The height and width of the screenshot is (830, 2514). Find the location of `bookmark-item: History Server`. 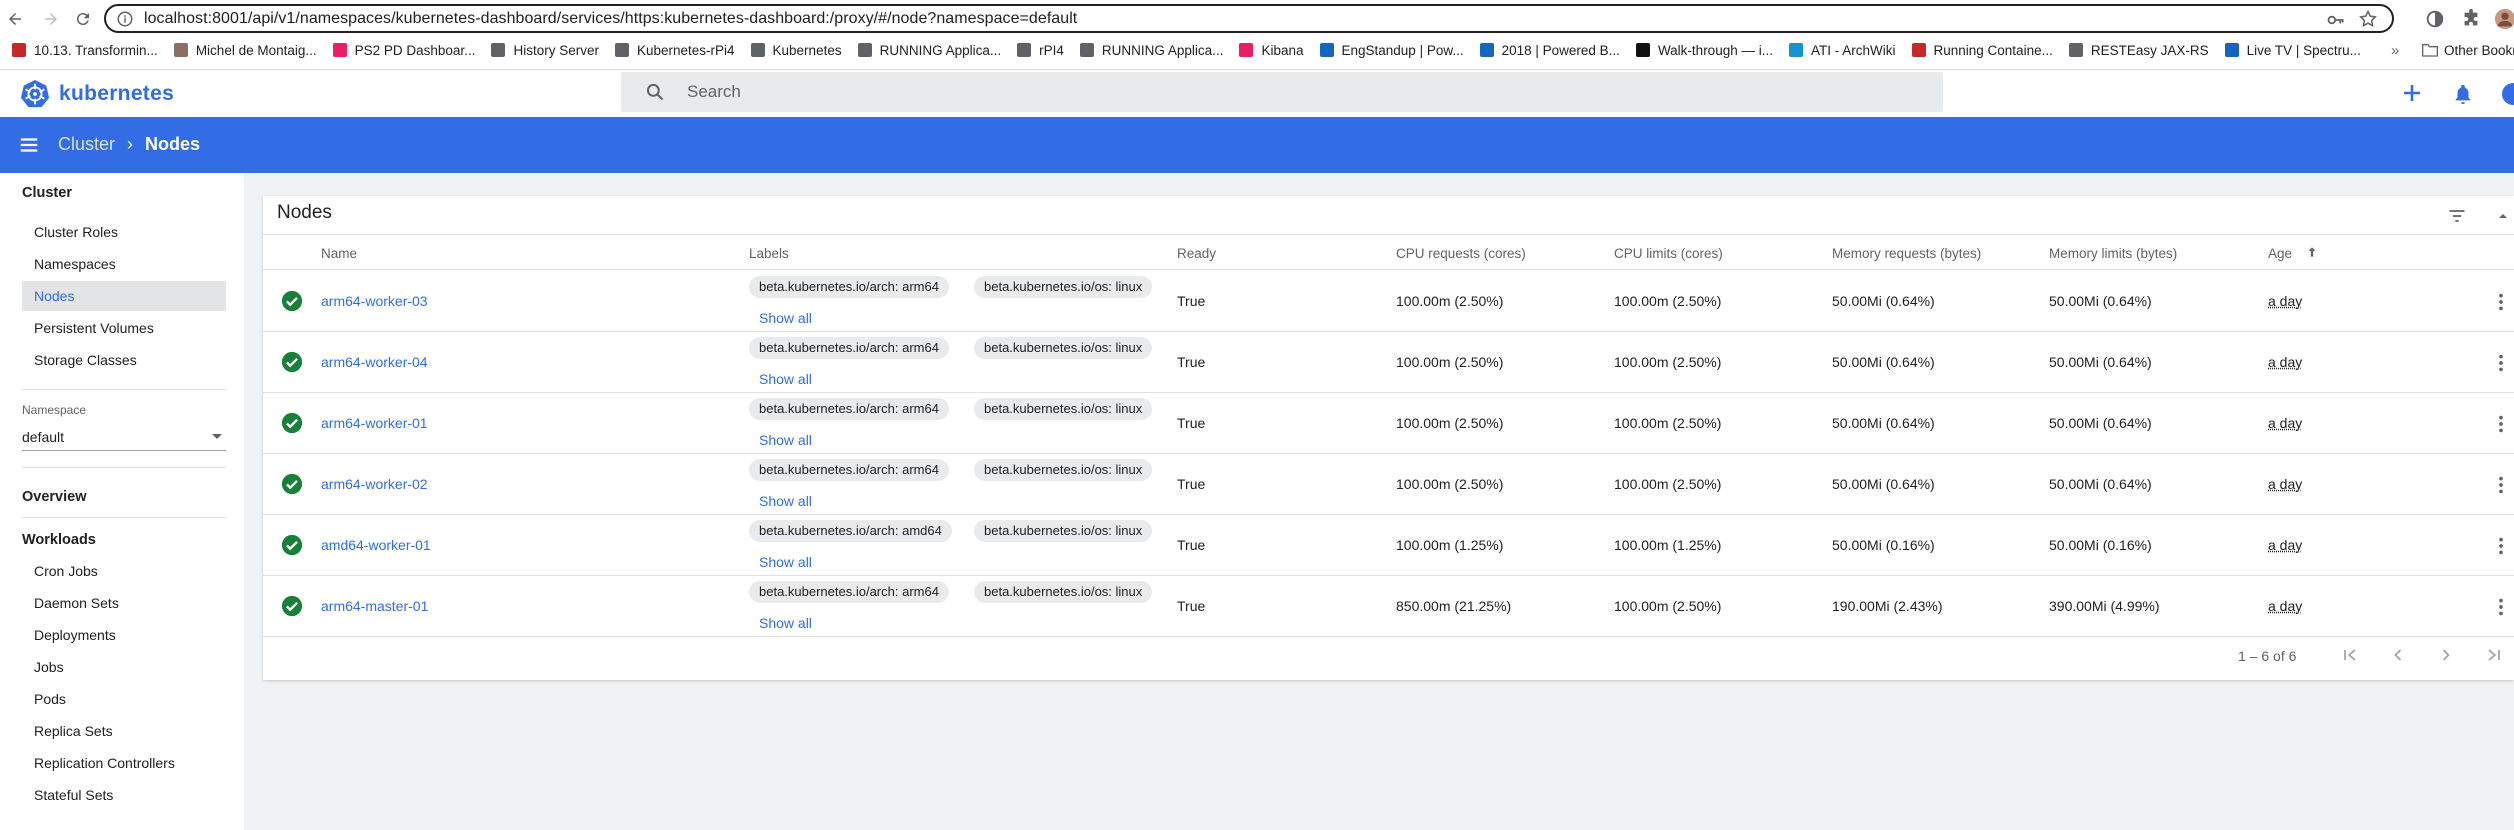

bookmark-item: History Server is located at coordinates (545, 50).